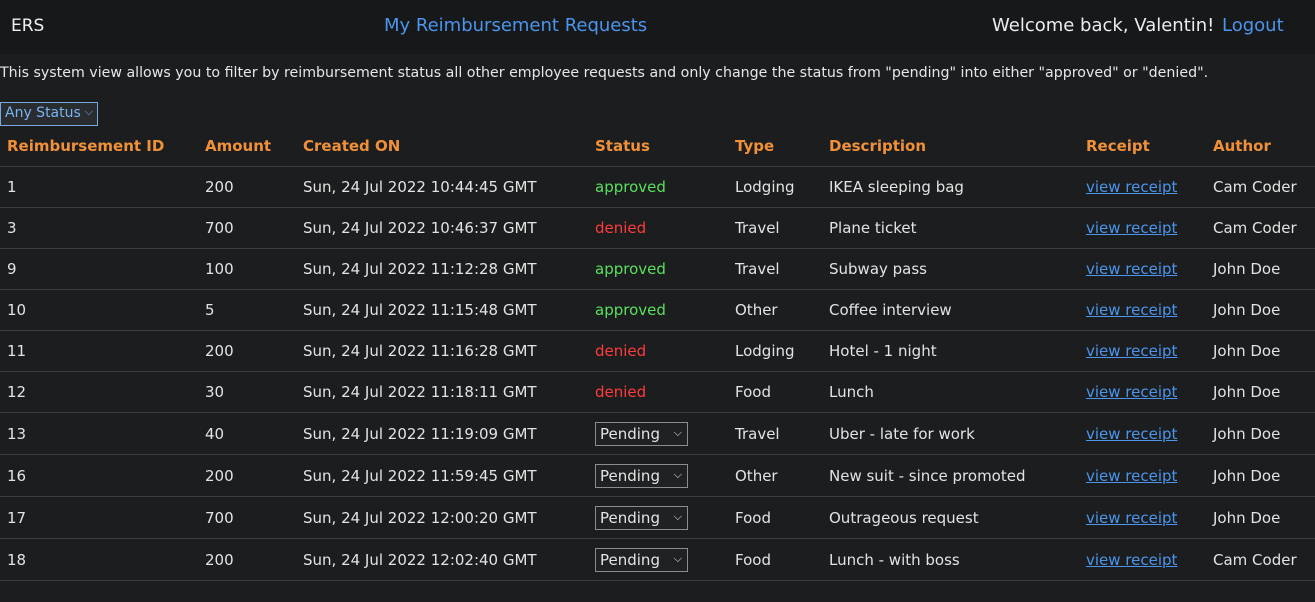  I want to click on reimbursement-id-cell: 12, so click(99, 392).